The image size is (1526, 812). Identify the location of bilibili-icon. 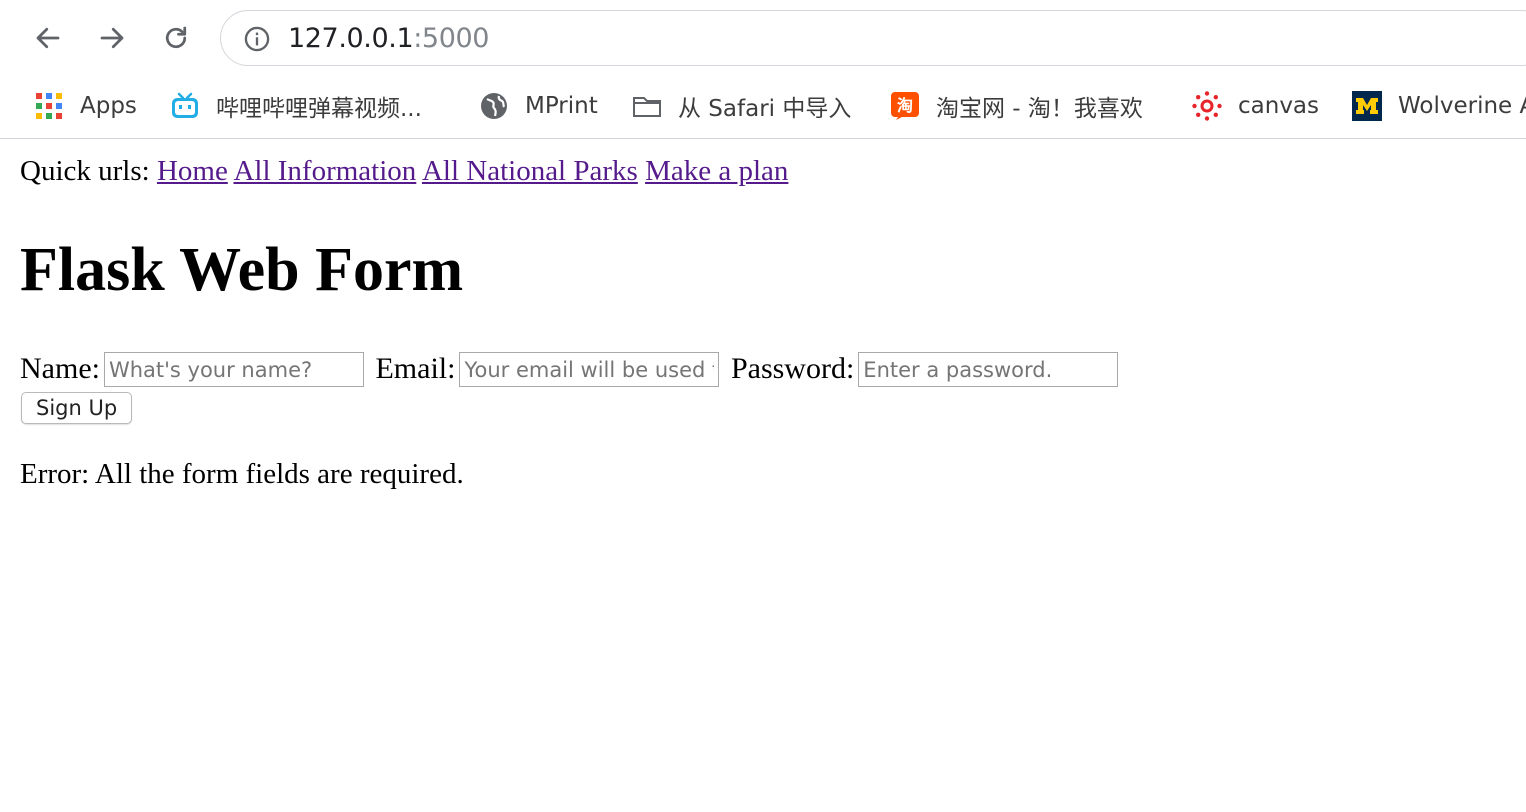
(185, 106).